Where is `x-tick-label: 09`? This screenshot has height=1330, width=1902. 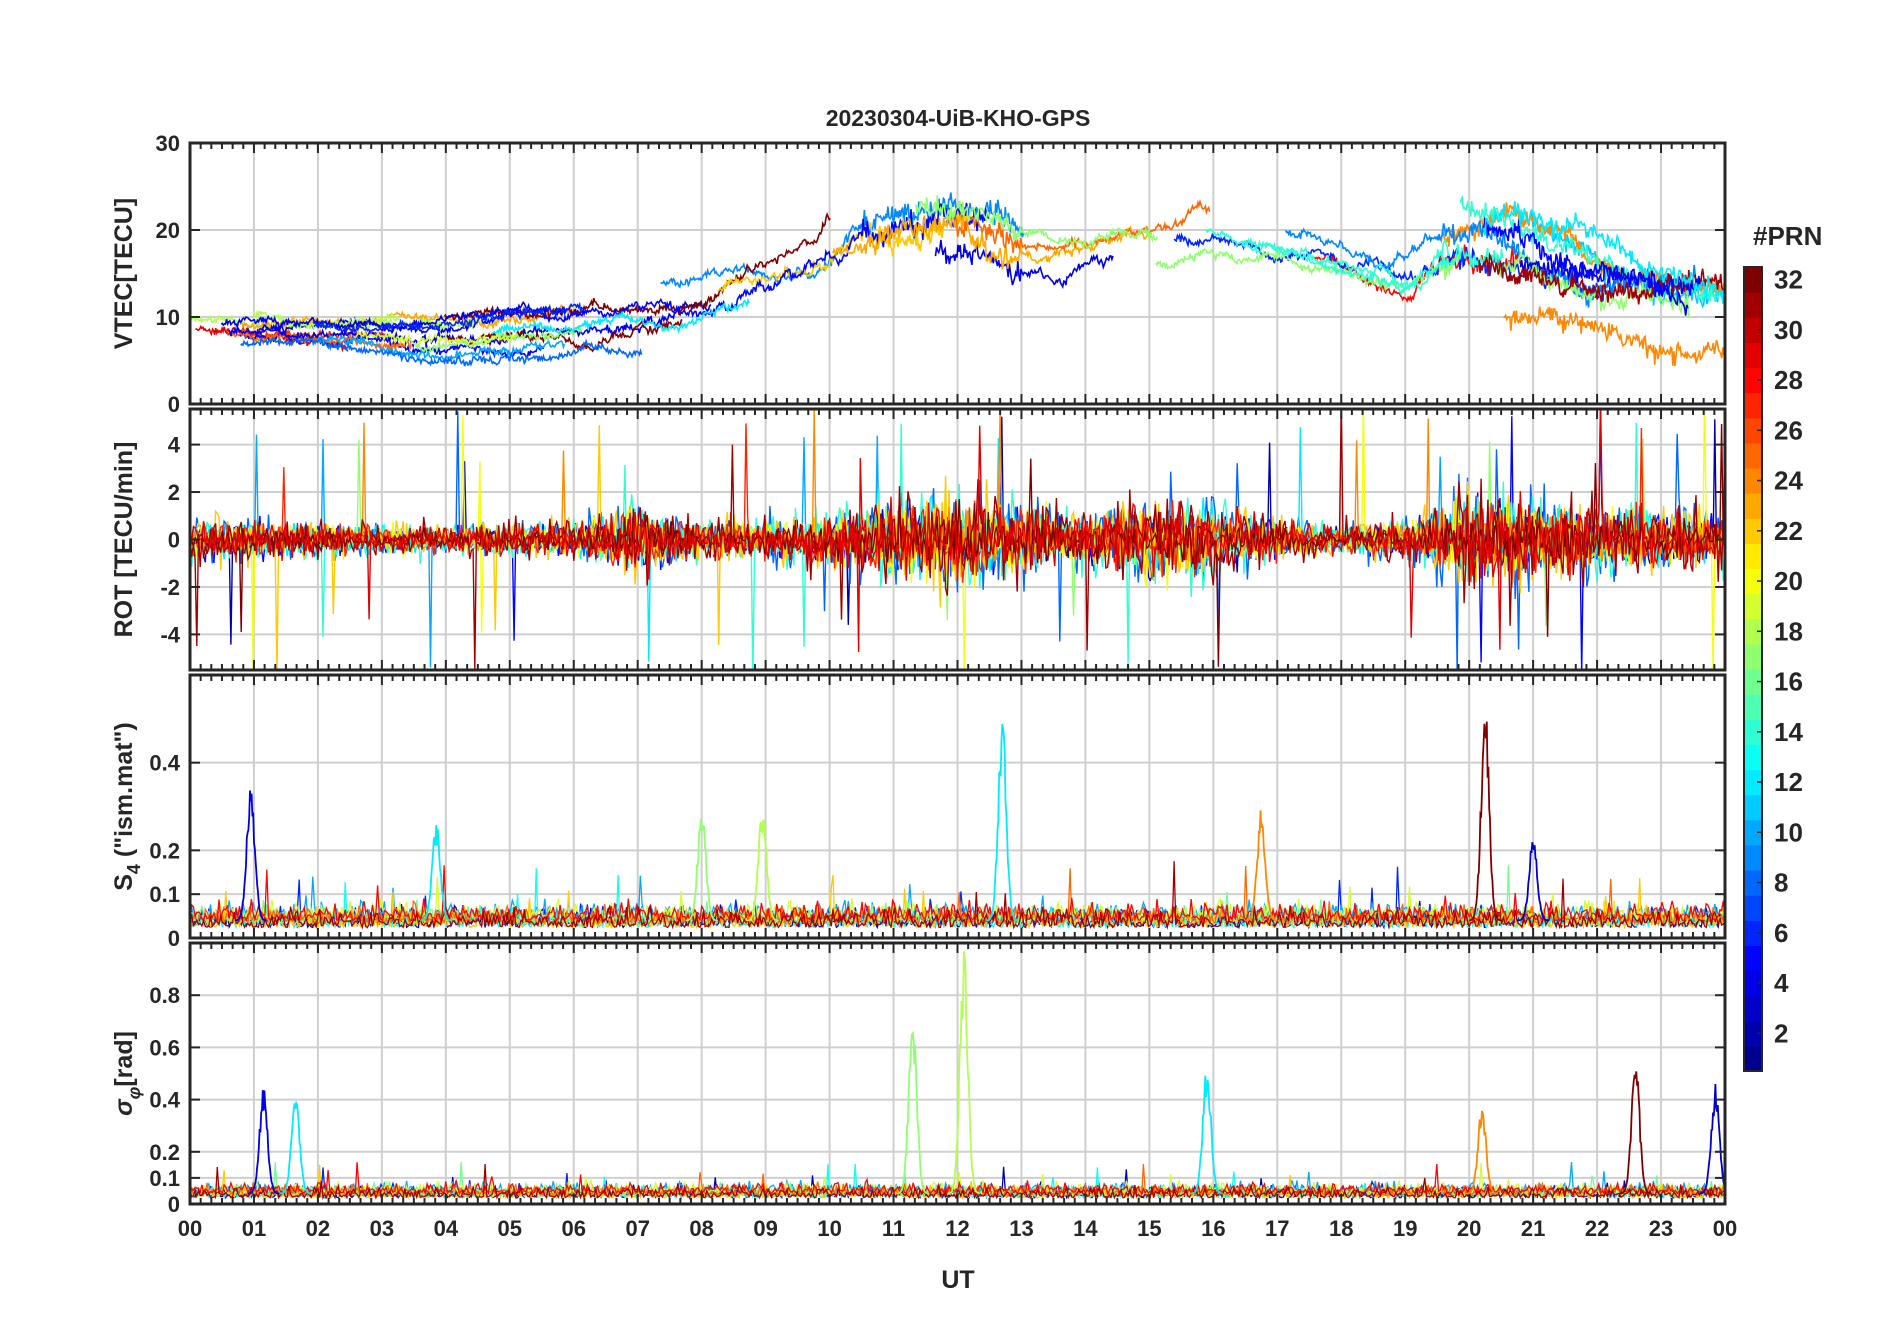 x-tick-label: 09 is located at coordinates (765, 1228).